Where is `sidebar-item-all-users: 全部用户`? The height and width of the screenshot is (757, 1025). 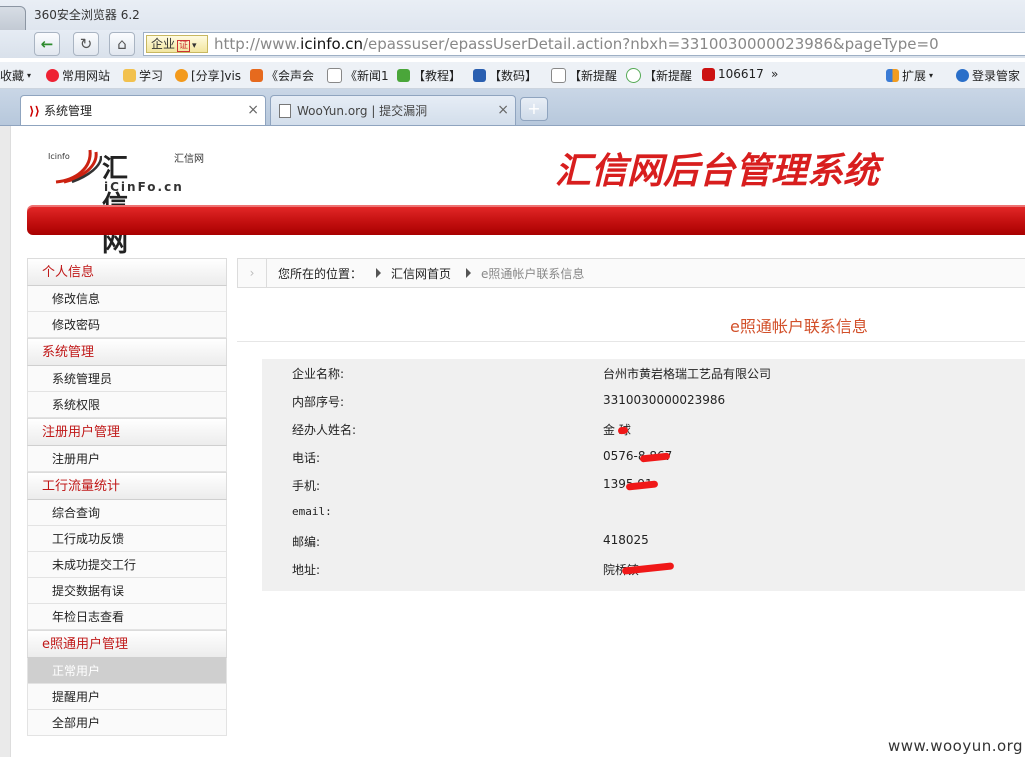 sidebar-item-all-users: 全部用户 is located at coordinates (127, 723).